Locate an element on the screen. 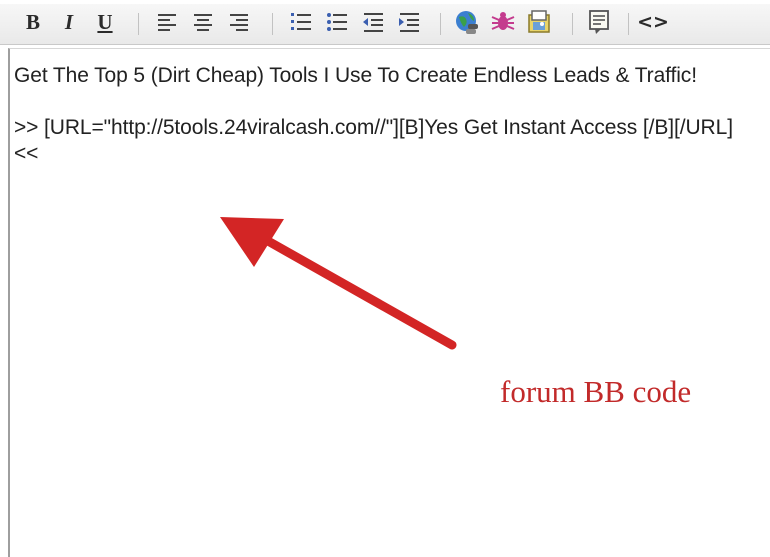  bold-button: B is located at coordinates (33, 22).